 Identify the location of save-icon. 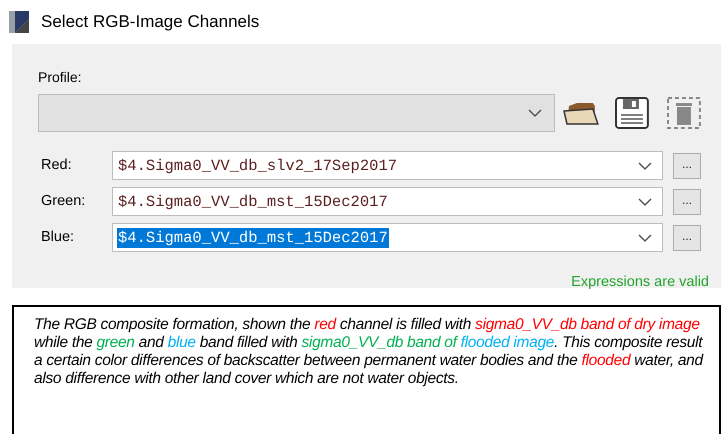
(632, 113).